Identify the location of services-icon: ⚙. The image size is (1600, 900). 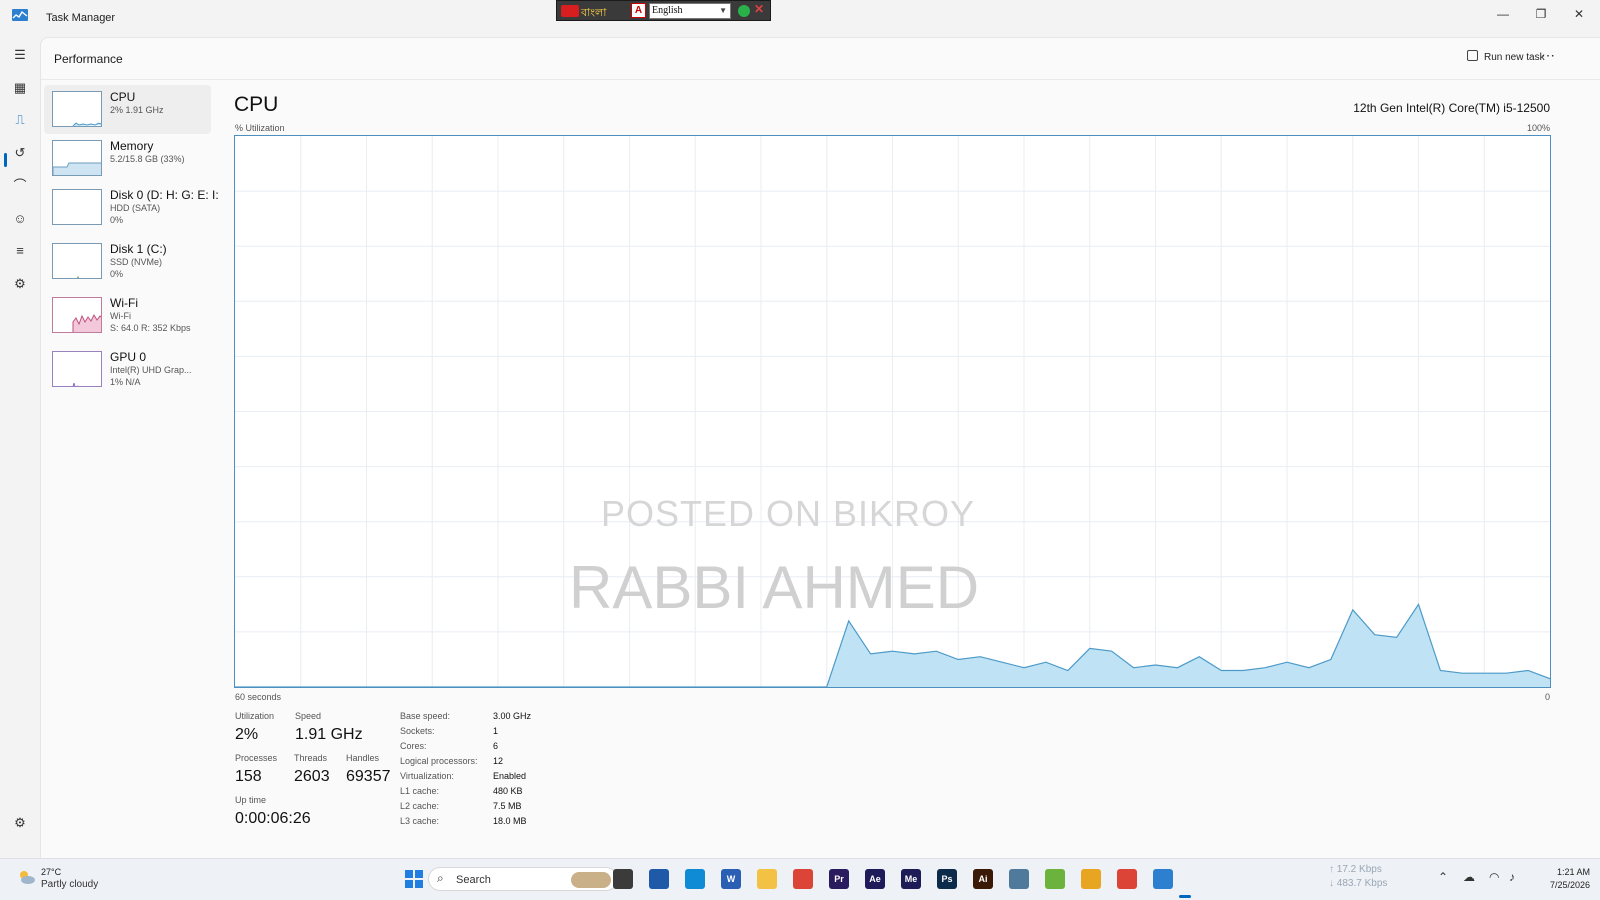
(20, 284).